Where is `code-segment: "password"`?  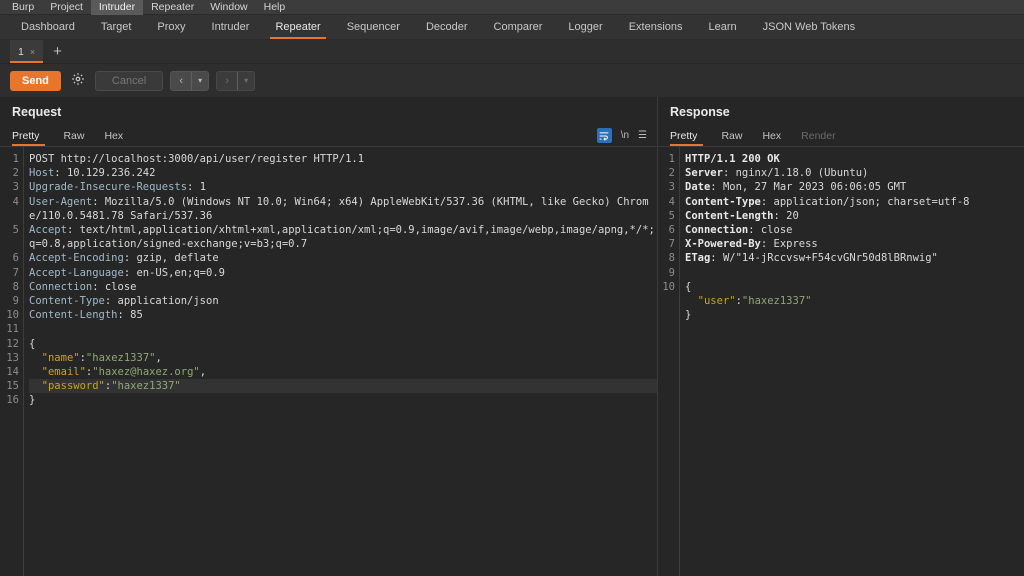
code-segment: "password" is located at coordinates (67, 386).